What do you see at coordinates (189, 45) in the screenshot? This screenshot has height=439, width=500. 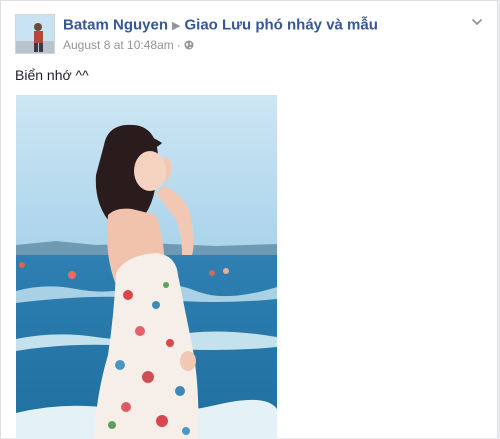 I see `globe-icon` at bounding box center [189, 45].